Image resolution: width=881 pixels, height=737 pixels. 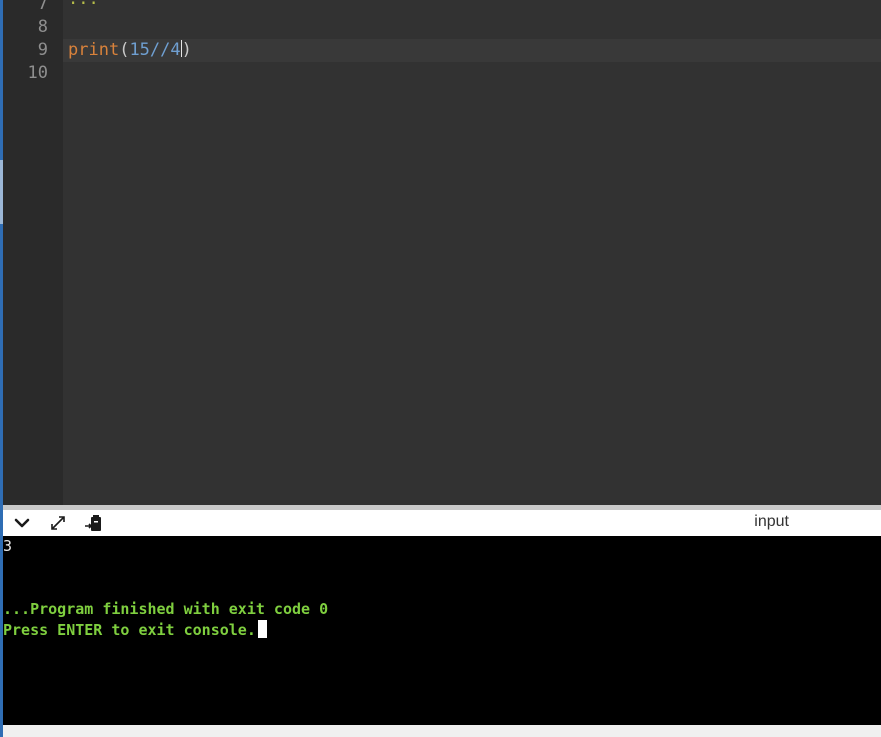 I want to click on close-paren: ), so click(x=186, y=50).